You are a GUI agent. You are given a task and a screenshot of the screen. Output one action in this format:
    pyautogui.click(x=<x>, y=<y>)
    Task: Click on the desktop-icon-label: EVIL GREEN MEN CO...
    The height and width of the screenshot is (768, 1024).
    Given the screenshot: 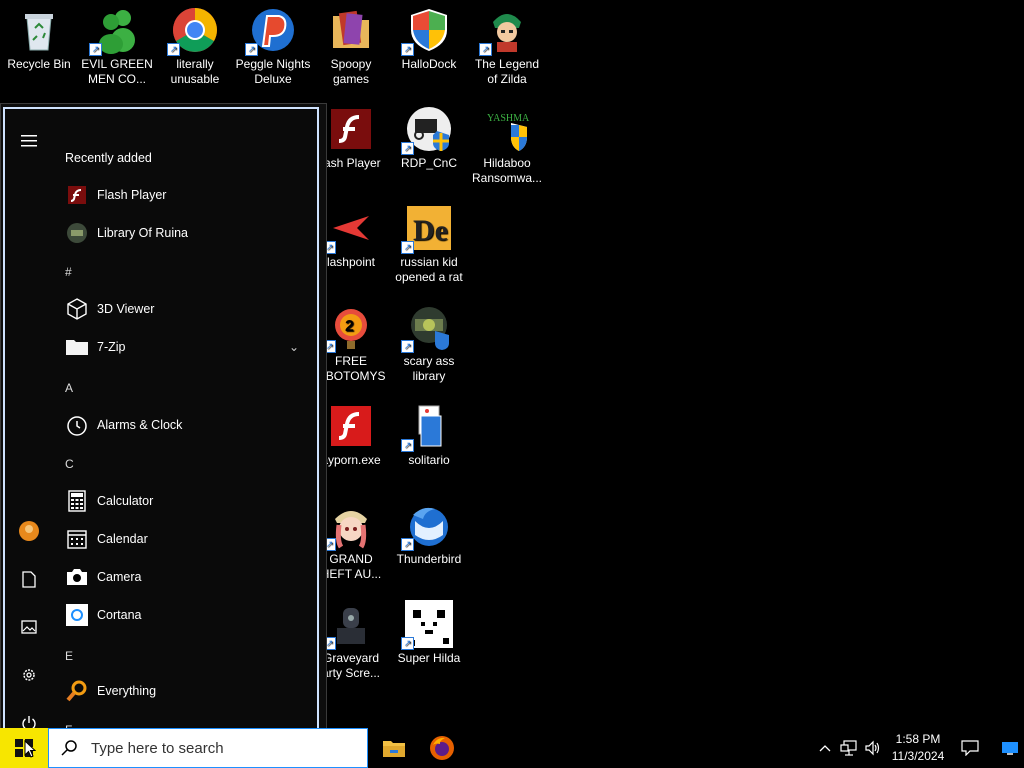 What is the action you would take?
    pyautogui.click(x=117, y=71)
    